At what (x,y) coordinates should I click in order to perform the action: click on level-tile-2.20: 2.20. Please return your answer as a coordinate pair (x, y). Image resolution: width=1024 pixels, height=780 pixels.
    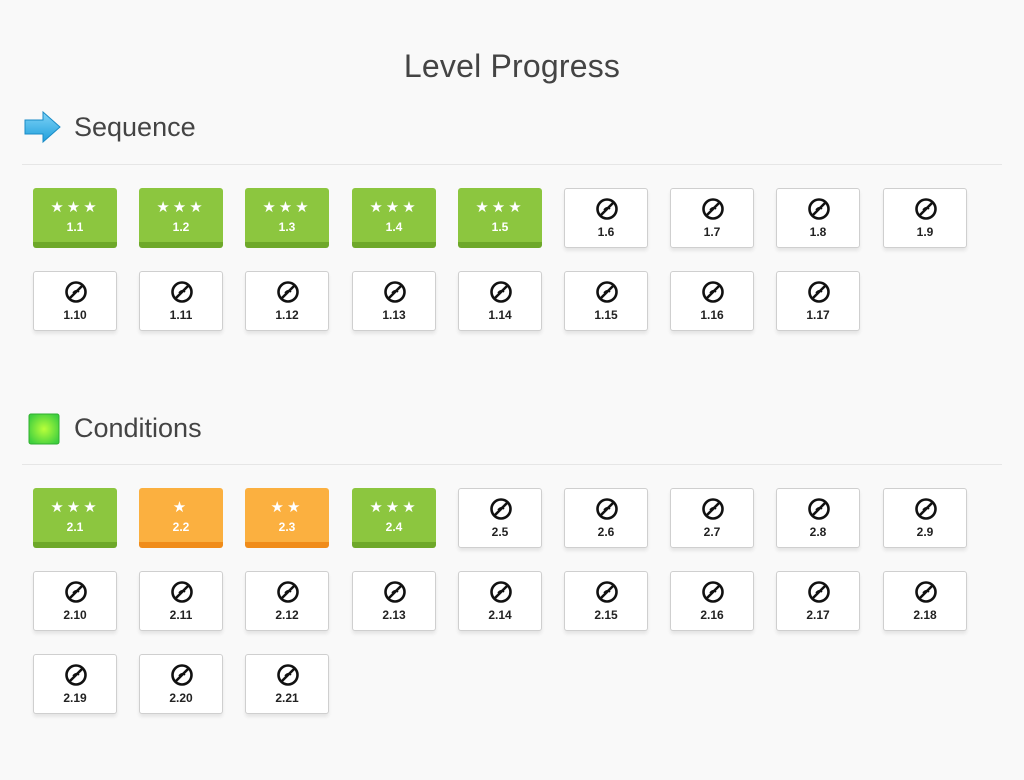
    Looking at the image, I should click on (181, 684).